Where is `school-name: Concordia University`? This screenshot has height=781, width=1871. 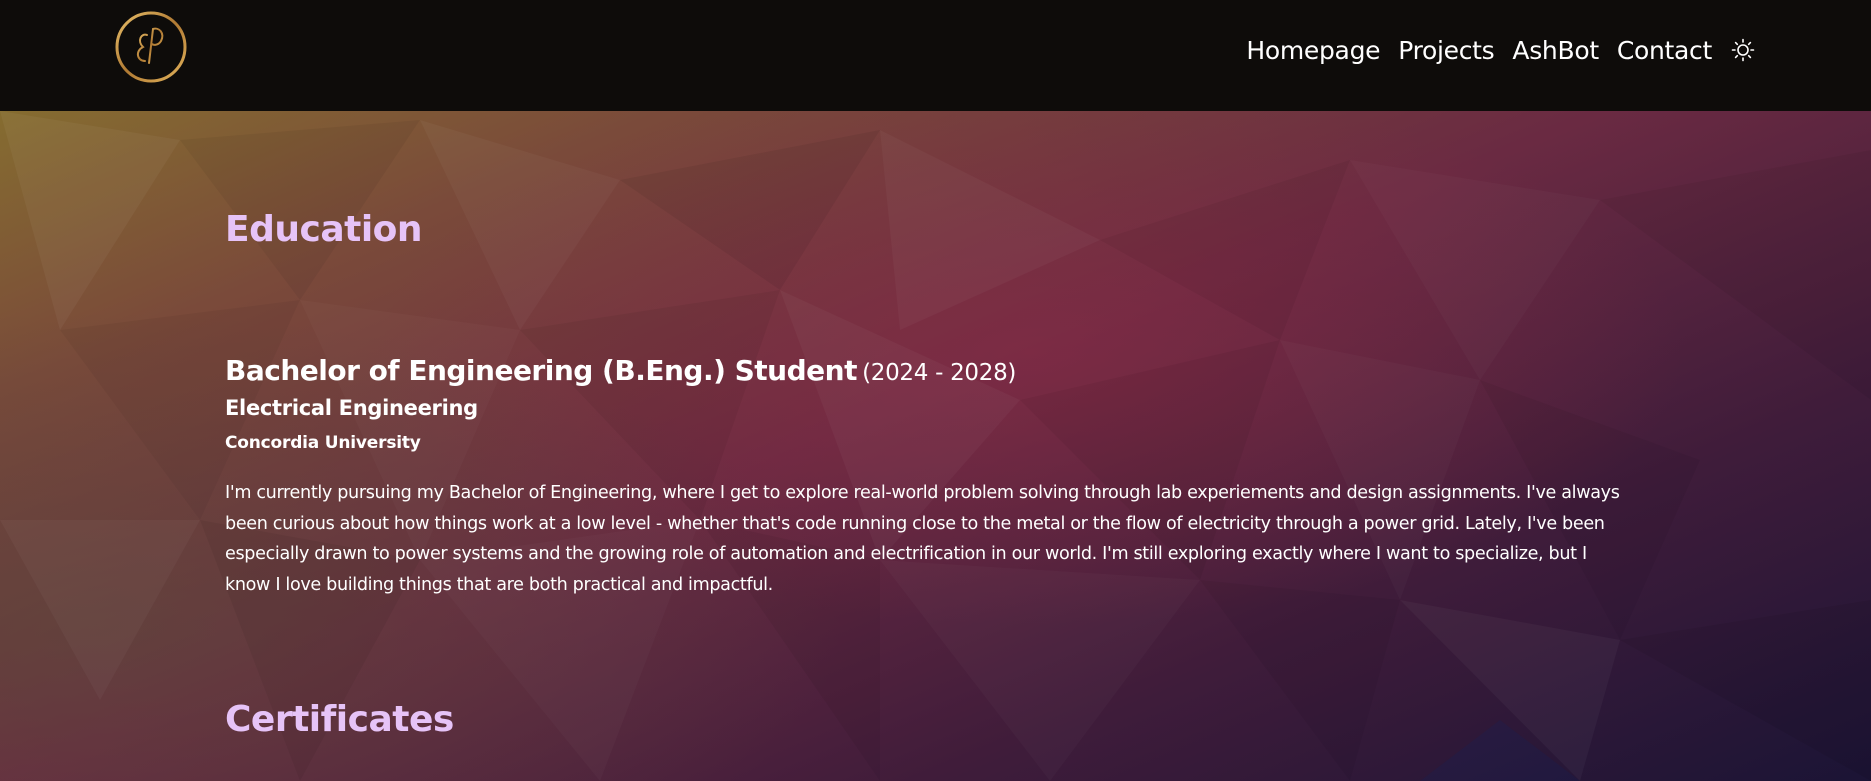 school-name: Concordia University is located at coordinates (323, 443).